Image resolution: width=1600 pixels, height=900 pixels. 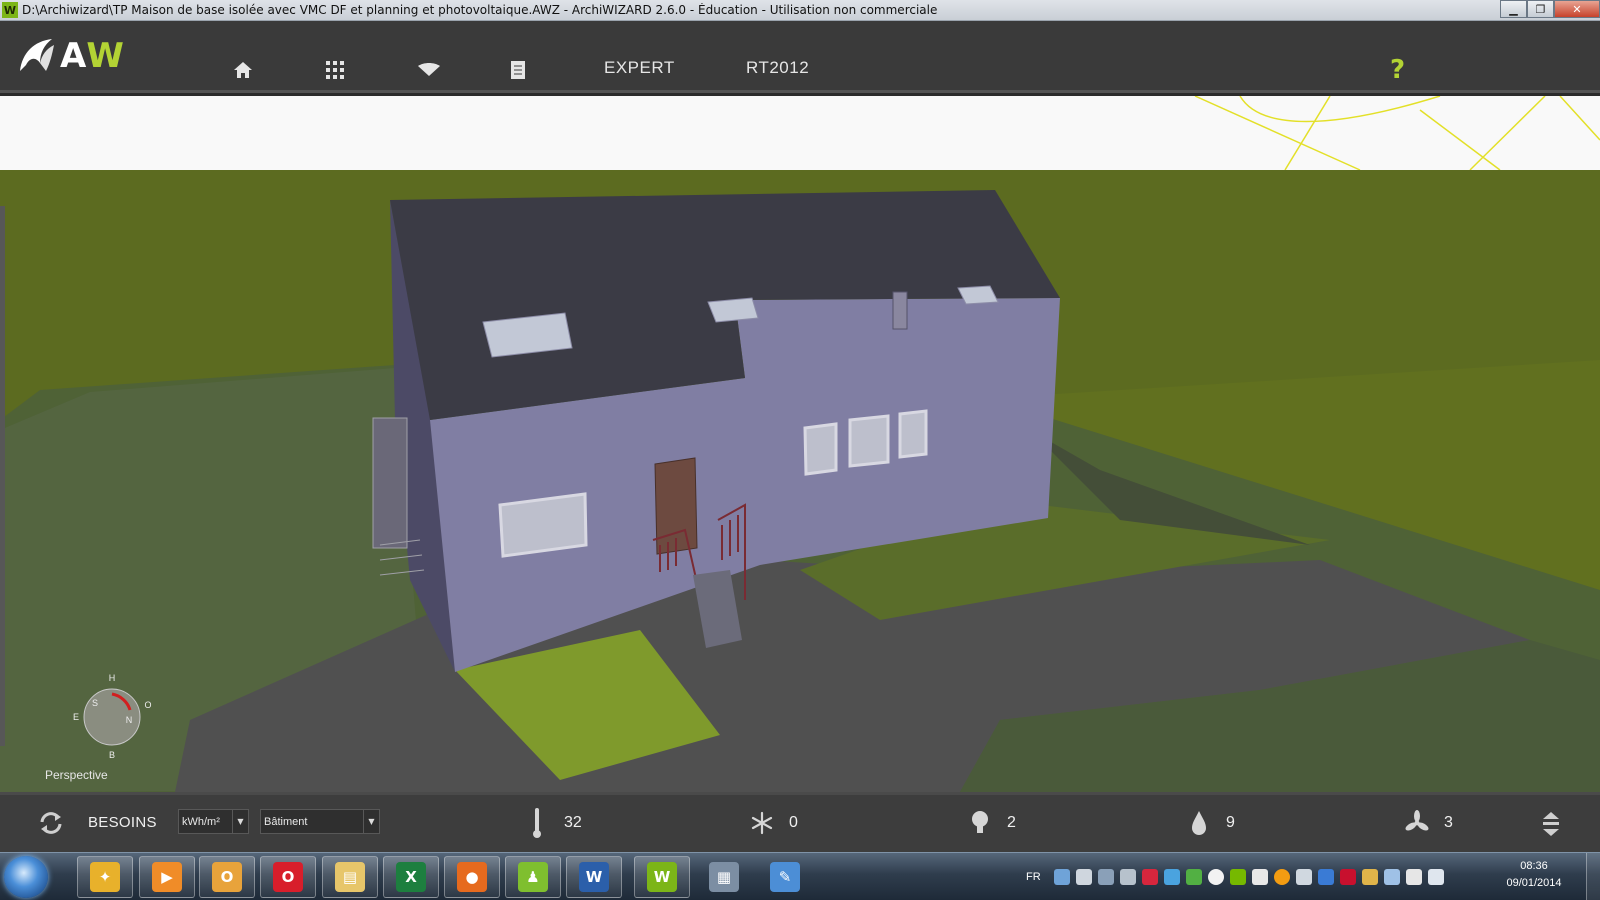 I want to click on firefox-icon: ●, so click(x=472, y=877).